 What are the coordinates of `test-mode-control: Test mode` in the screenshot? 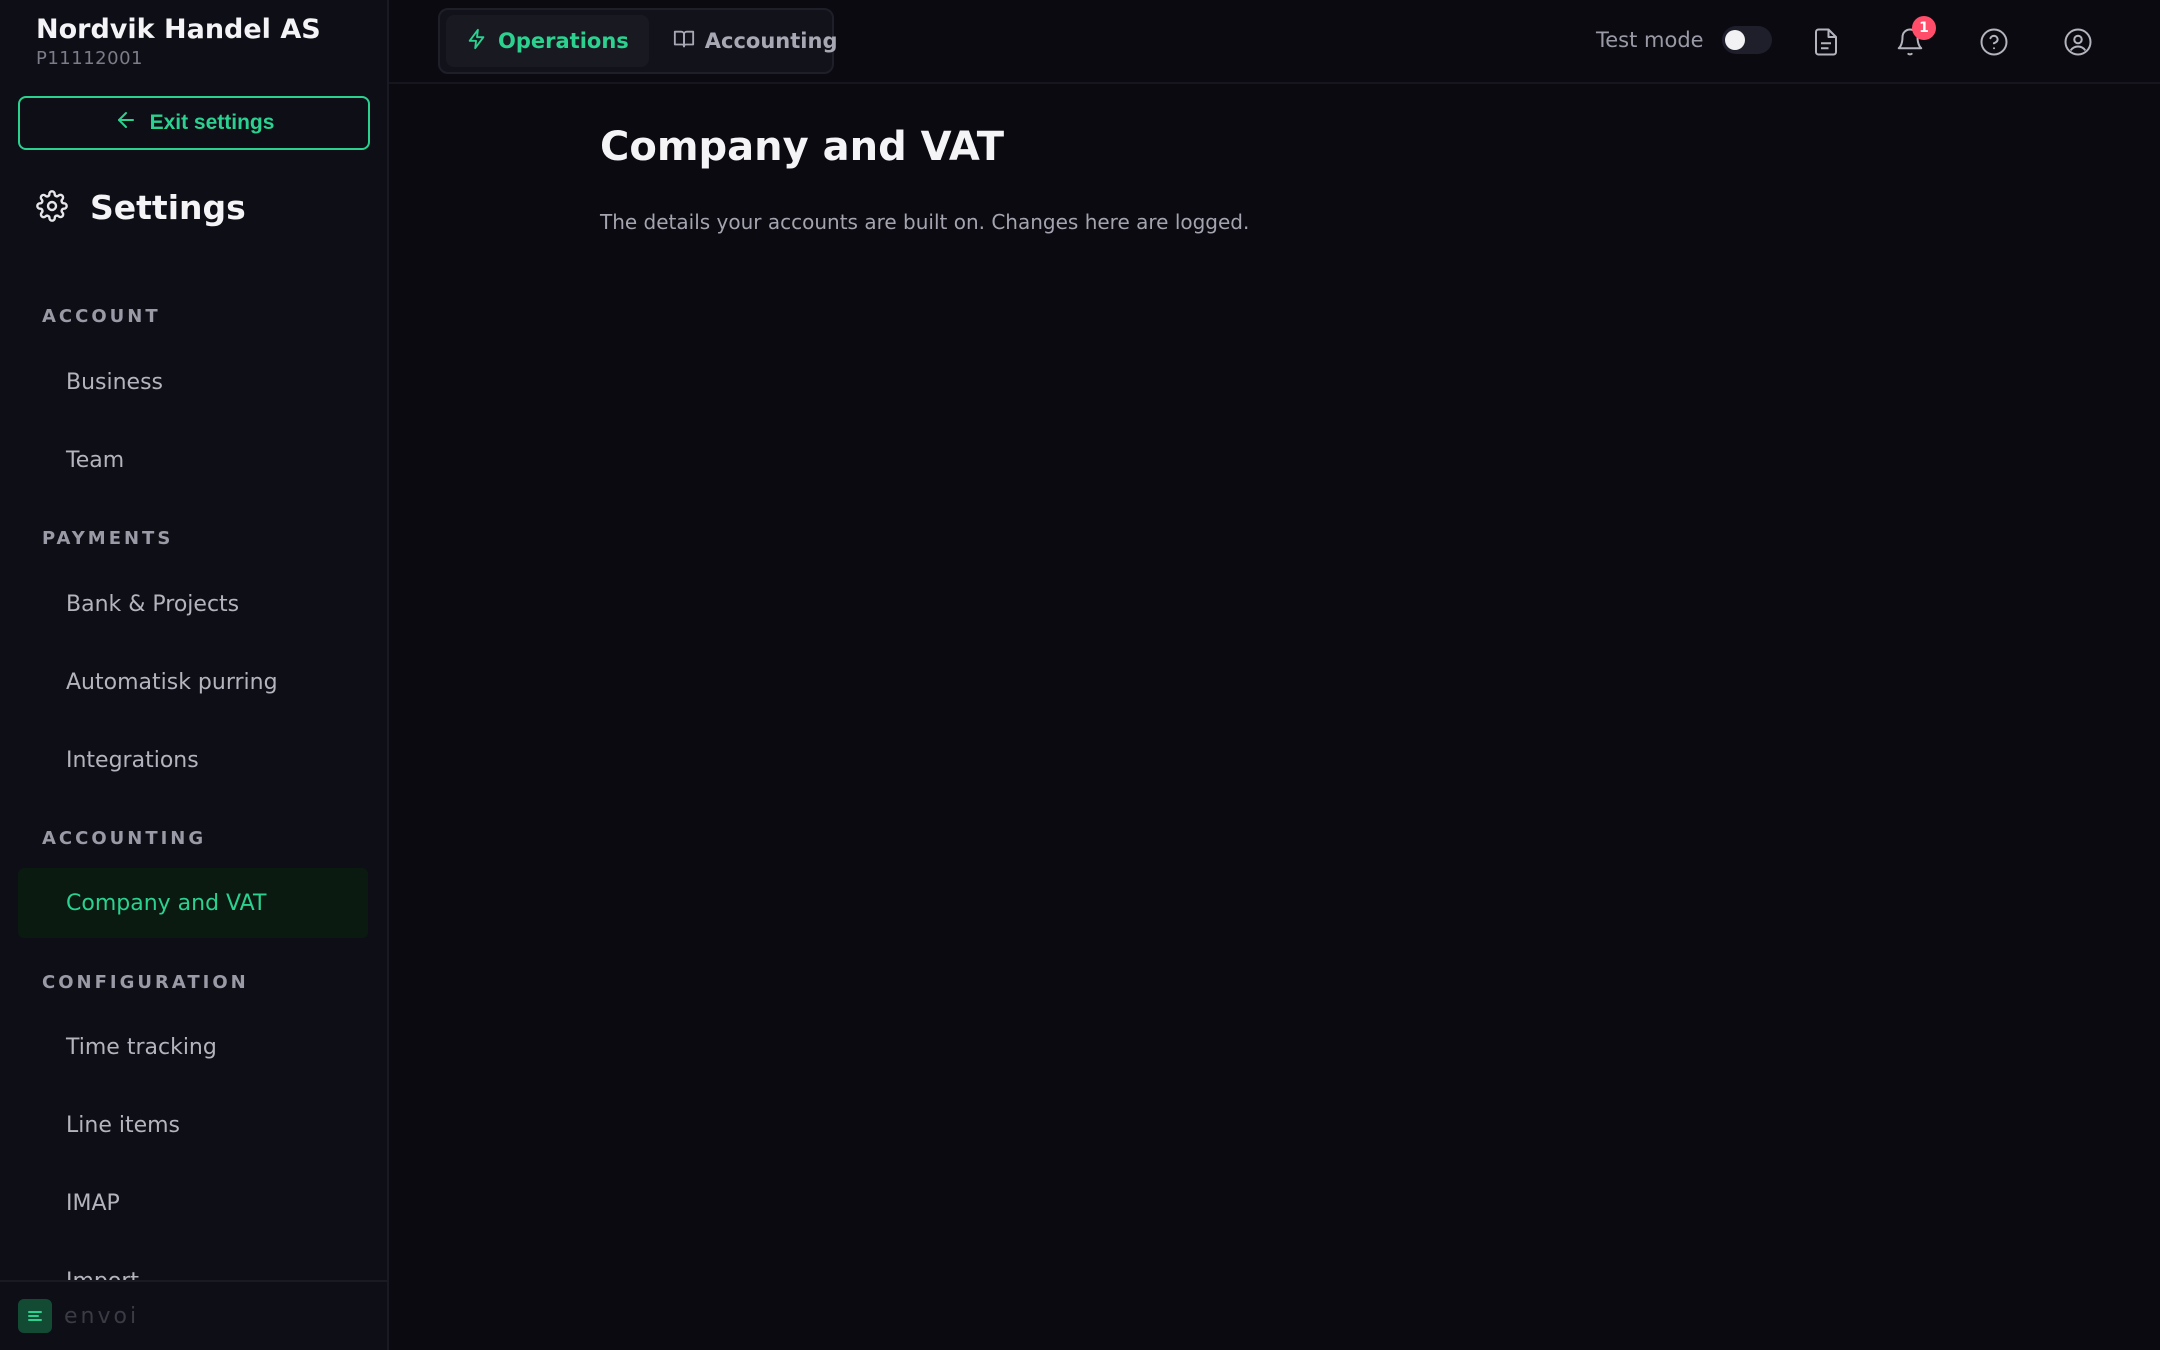 It's located at (1684, 40).